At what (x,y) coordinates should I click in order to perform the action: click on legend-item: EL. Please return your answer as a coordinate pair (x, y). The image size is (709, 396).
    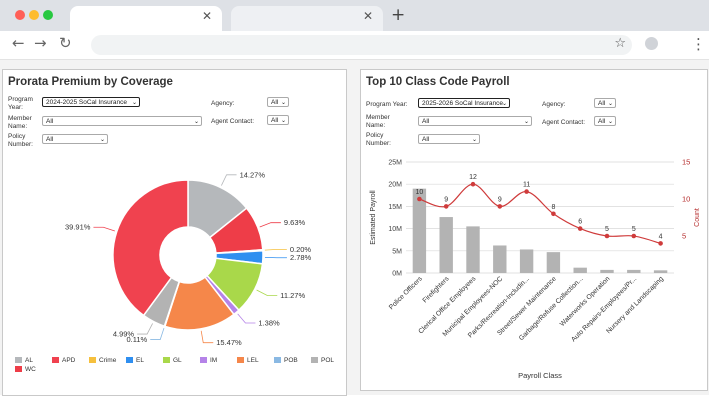
    Looking at the image, I should click on (135, 360).